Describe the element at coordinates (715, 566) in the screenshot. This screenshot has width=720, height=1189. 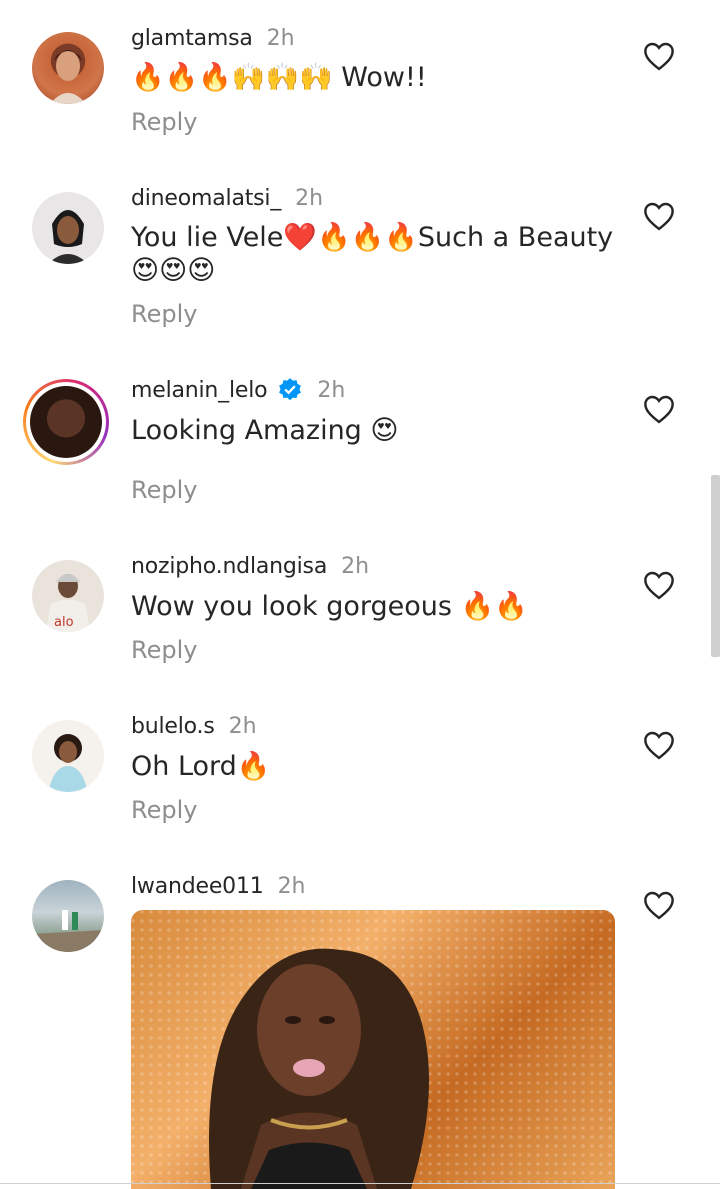
I see `scrollbar` at that location.